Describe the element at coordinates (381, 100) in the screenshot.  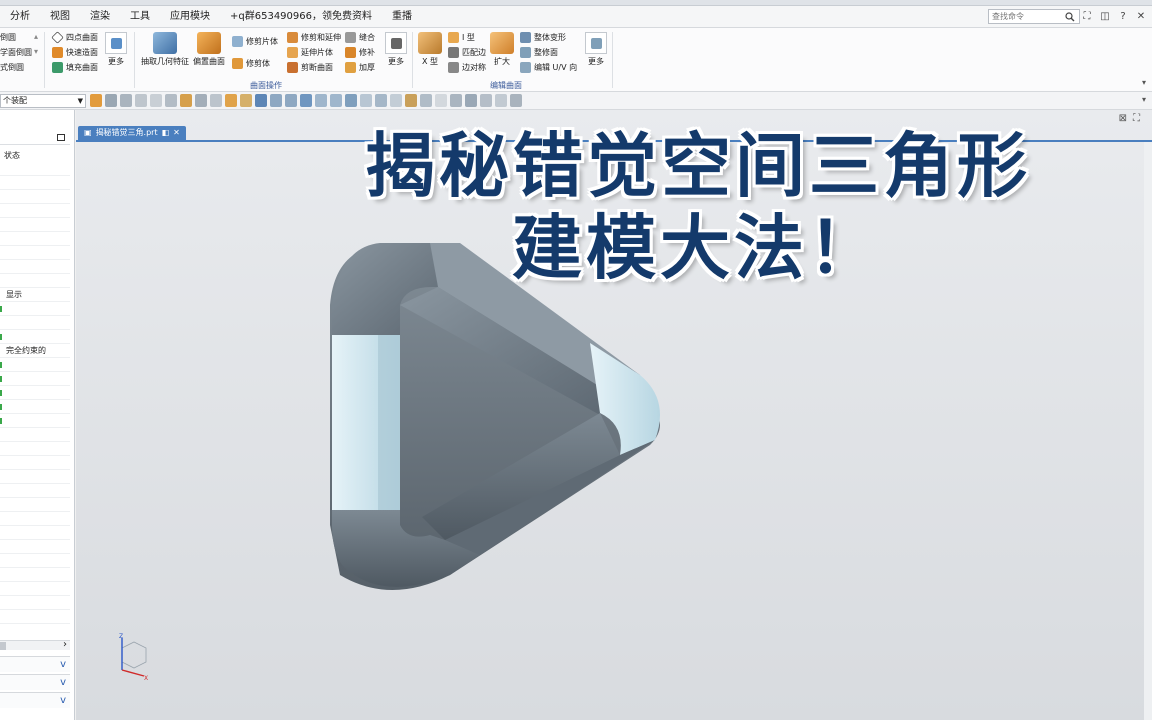
I see `intersection-icon` at that location.